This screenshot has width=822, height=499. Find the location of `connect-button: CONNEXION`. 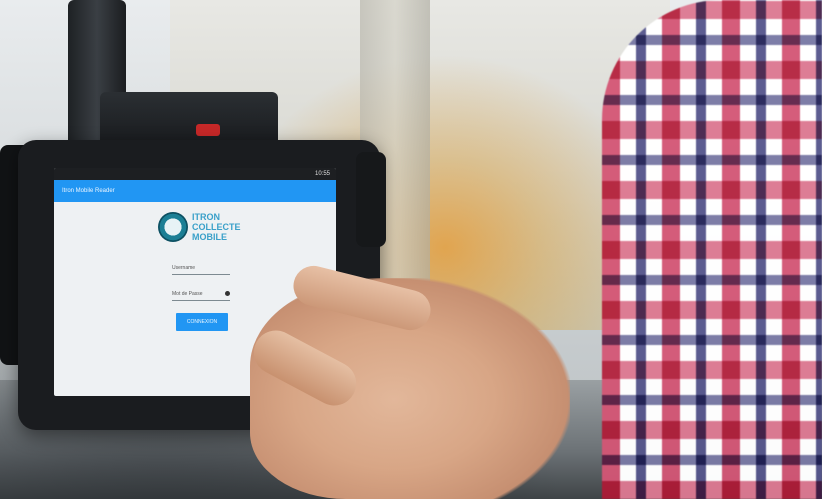

connect-button: CONNEXION is located at coordinates (202, 322).